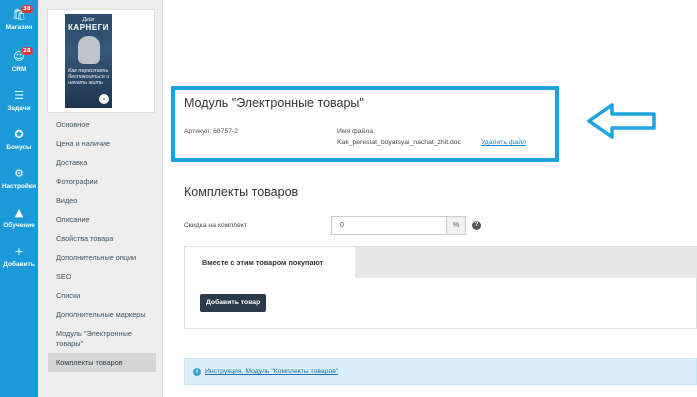 This screenshot has height=397, width=697. What do you see at coordinates (215, 225) in the screenshot?
I see `discount-label: Скидка на комплект` at bounding box center [215, 225].